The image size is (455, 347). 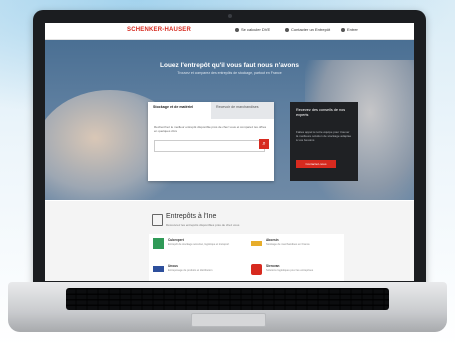 What do you see at coordinates (179, 110) in the screenshot?
I see `tab-storage: Stockage et de matériel` at bounding box center [179, 110].